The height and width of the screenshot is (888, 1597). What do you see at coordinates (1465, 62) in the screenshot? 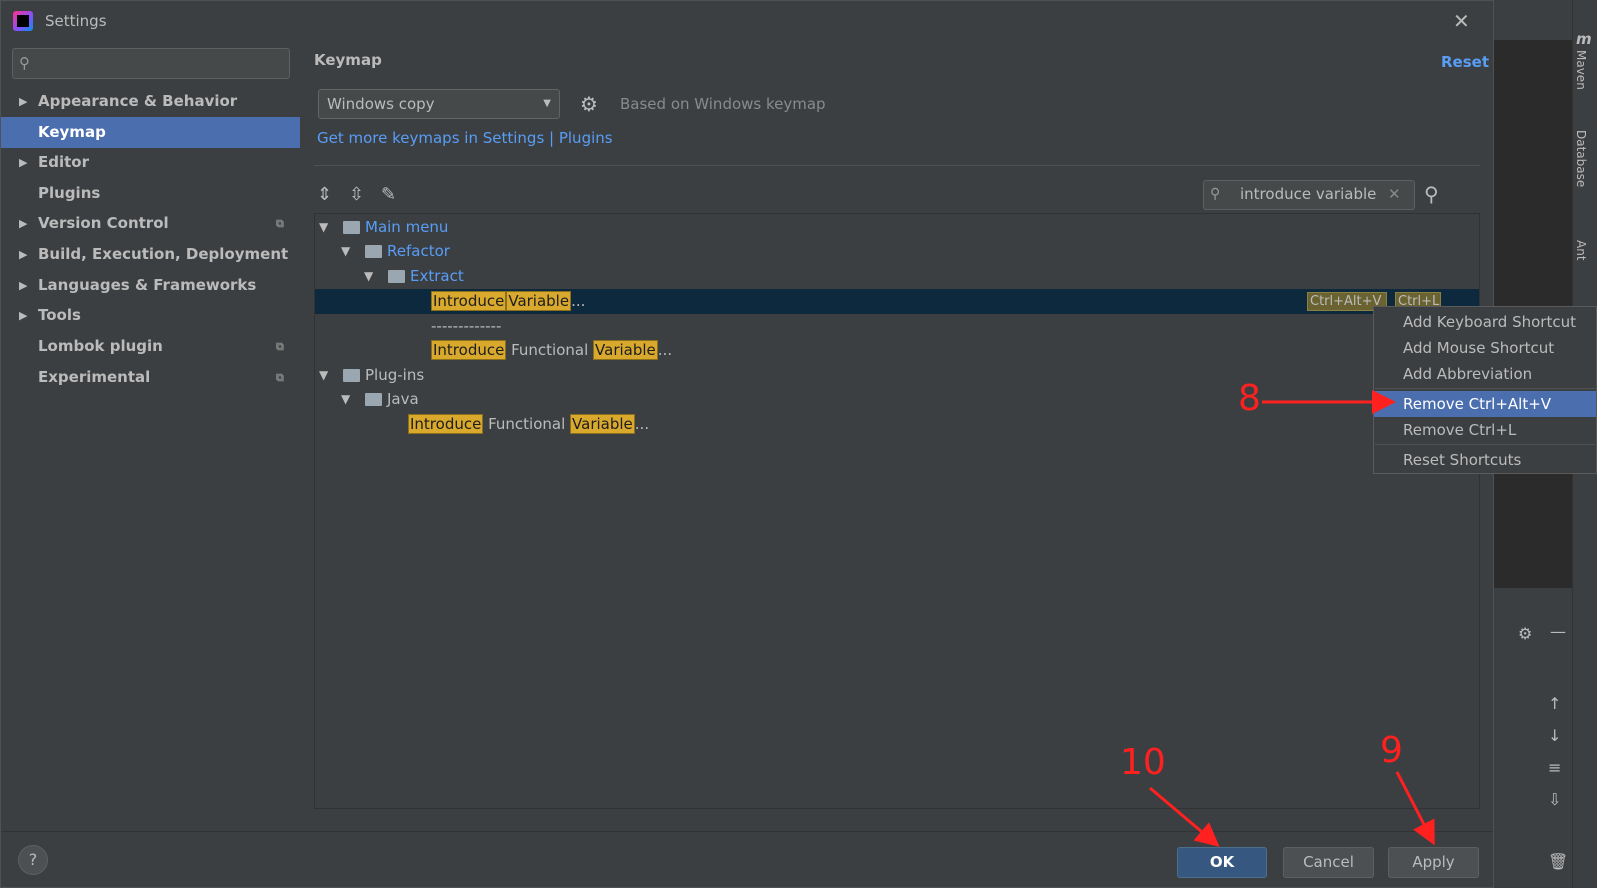
I see `reset-link: Reset` at bounding box center [1465, 62].